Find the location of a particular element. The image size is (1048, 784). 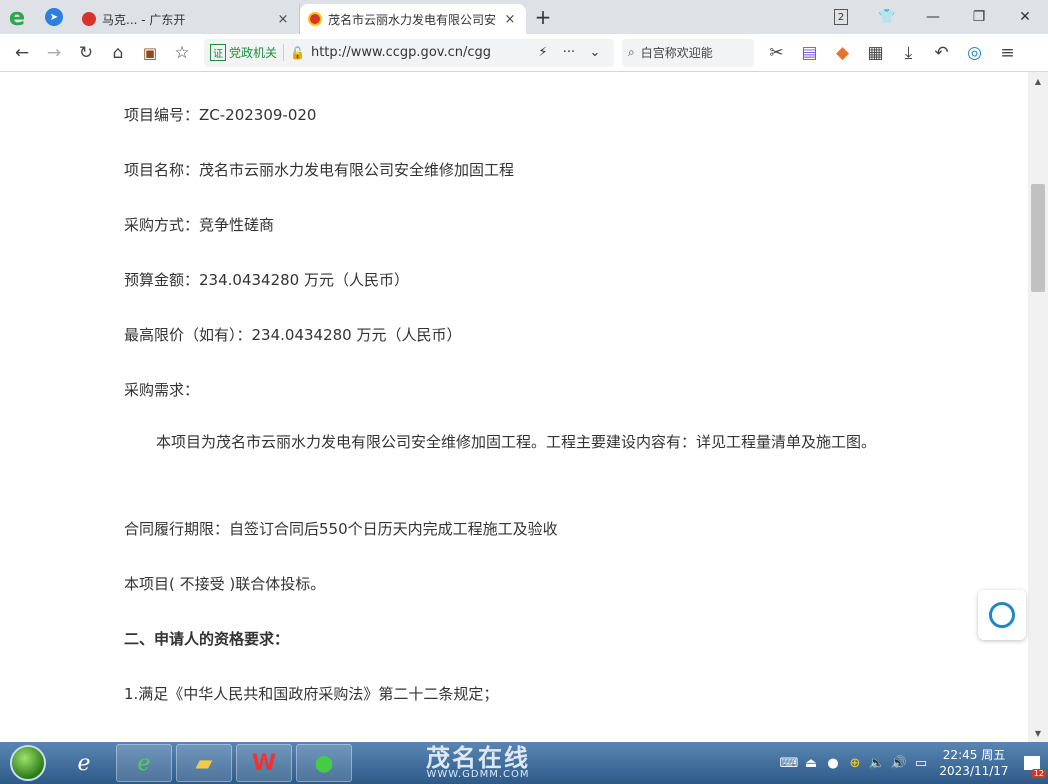

game-icon: ◆ is located at coordinates (842, 53).